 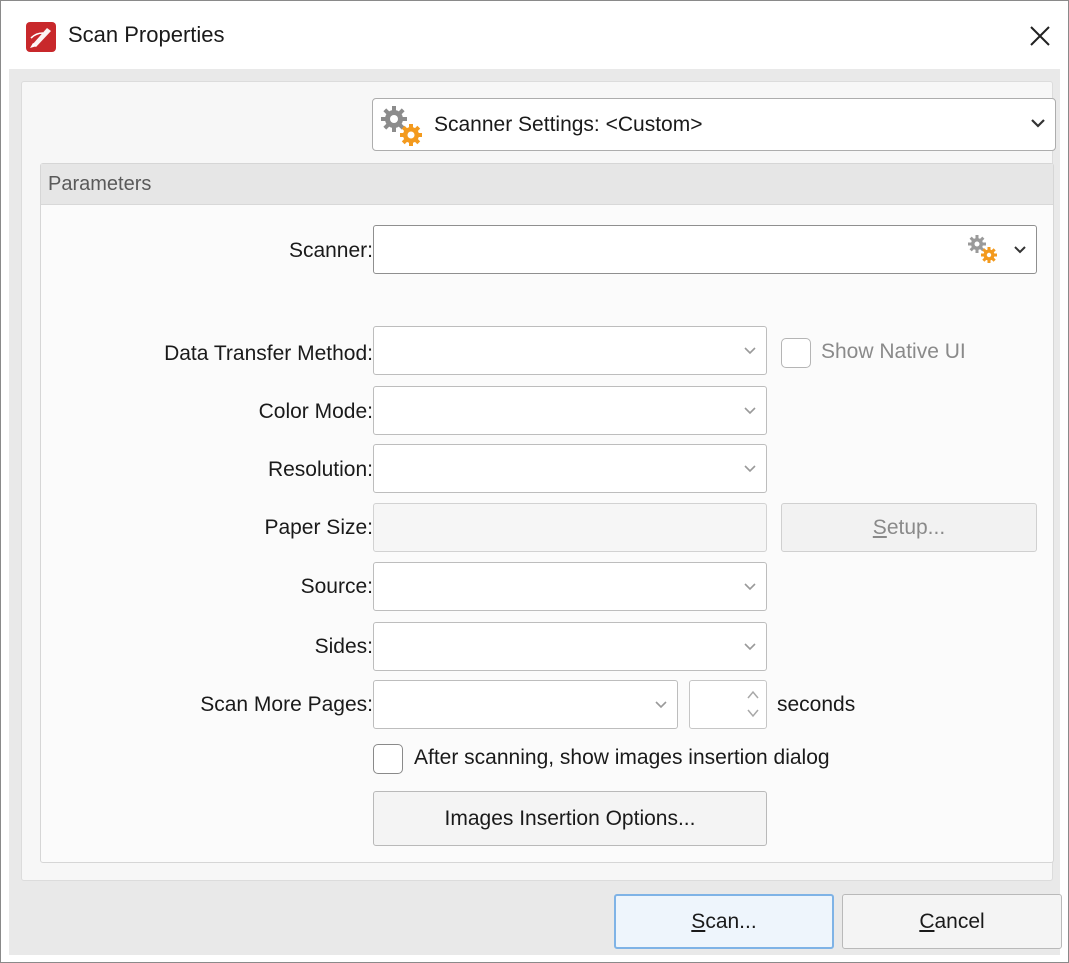 What do you see at coordinates (927, 921) in the screenshot?
I see `cancel-button-mnemonic: C` at bounding box center [927, 921].